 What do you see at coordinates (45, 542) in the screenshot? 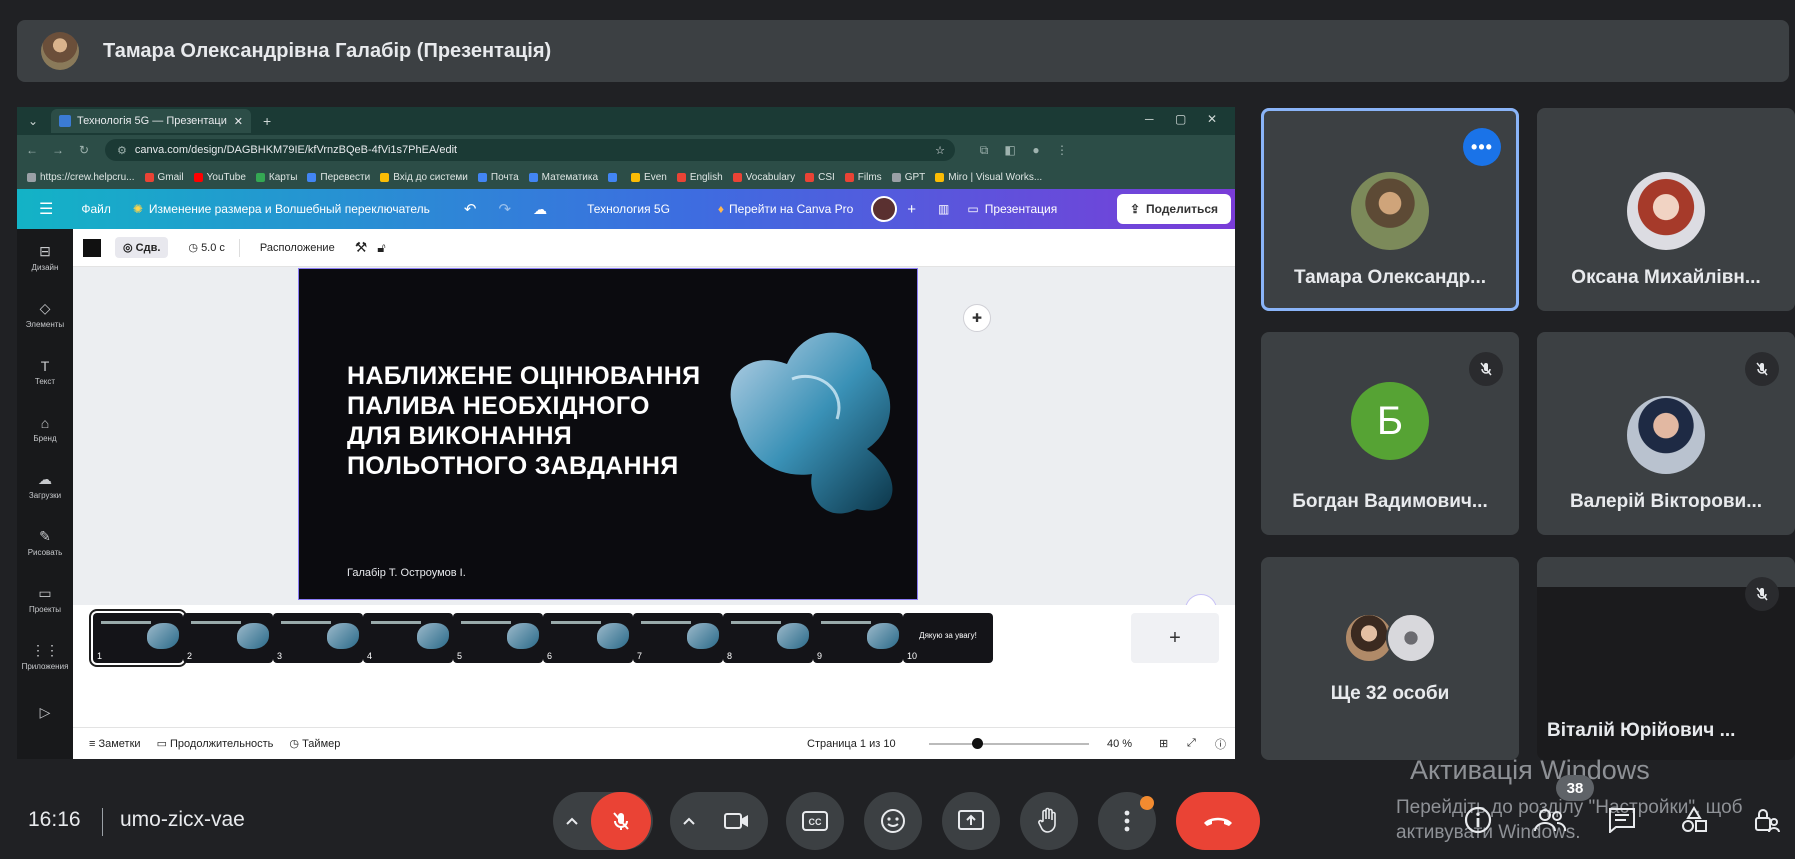
I see `canva-rail-item: ✎ Рисовать` at bounding box center [45, 542].